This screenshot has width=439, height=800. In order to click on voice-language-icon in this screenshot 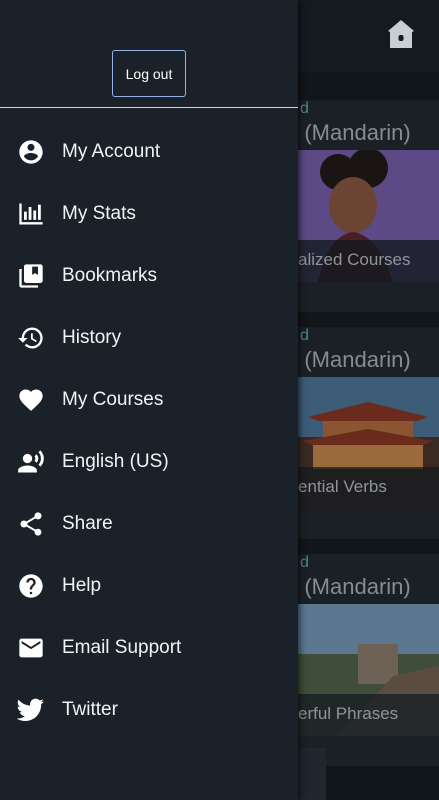, I will do `click(31, 462)`.